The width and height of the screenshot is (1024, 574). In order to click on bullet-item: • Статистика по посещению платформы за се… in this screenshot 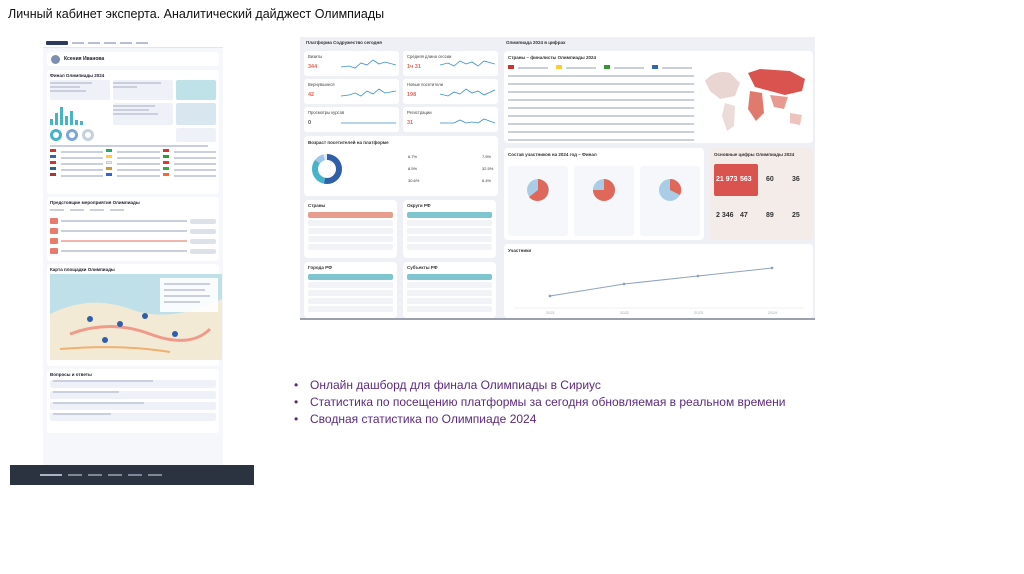, I will do `click(540, 402)`.